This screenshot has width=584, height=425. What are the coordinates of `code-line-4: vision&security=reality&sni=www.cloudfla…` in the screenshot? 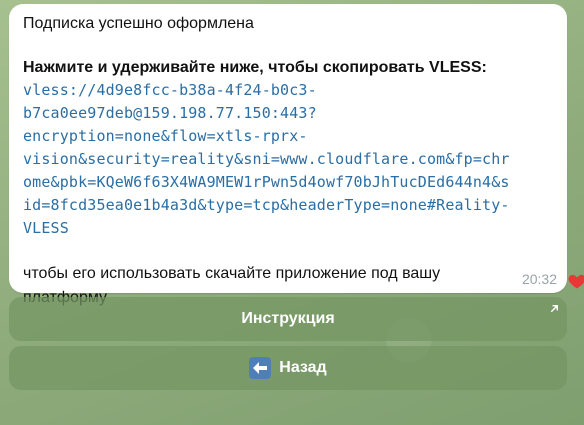 It's located at (288, 159).